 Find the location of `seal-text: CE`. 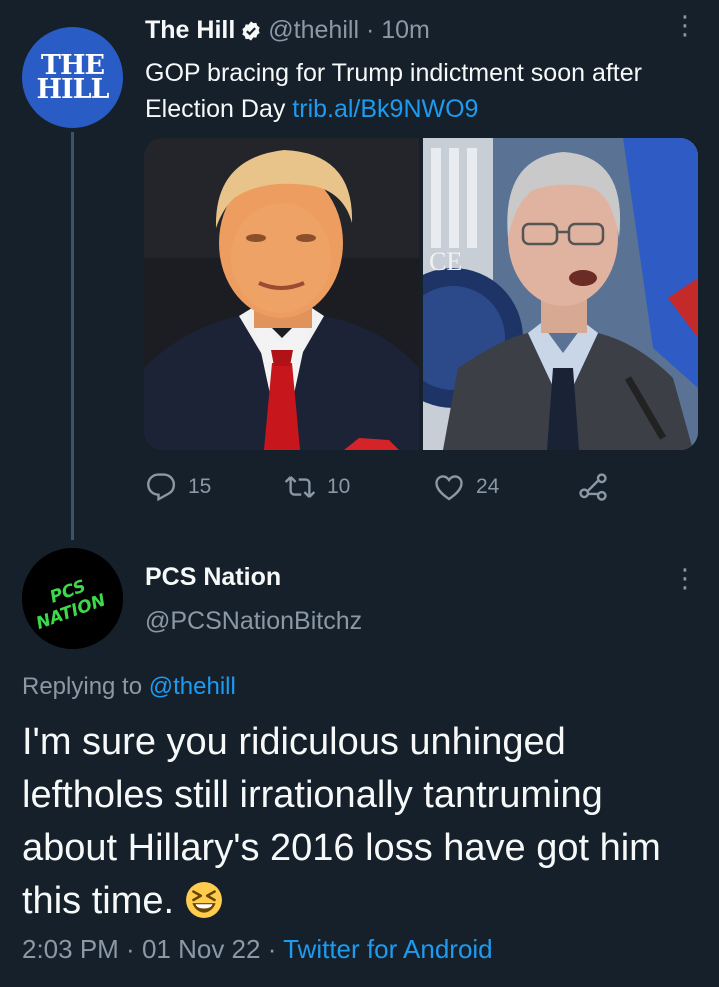

seal-text: CE is located at coordinates (445, 261).